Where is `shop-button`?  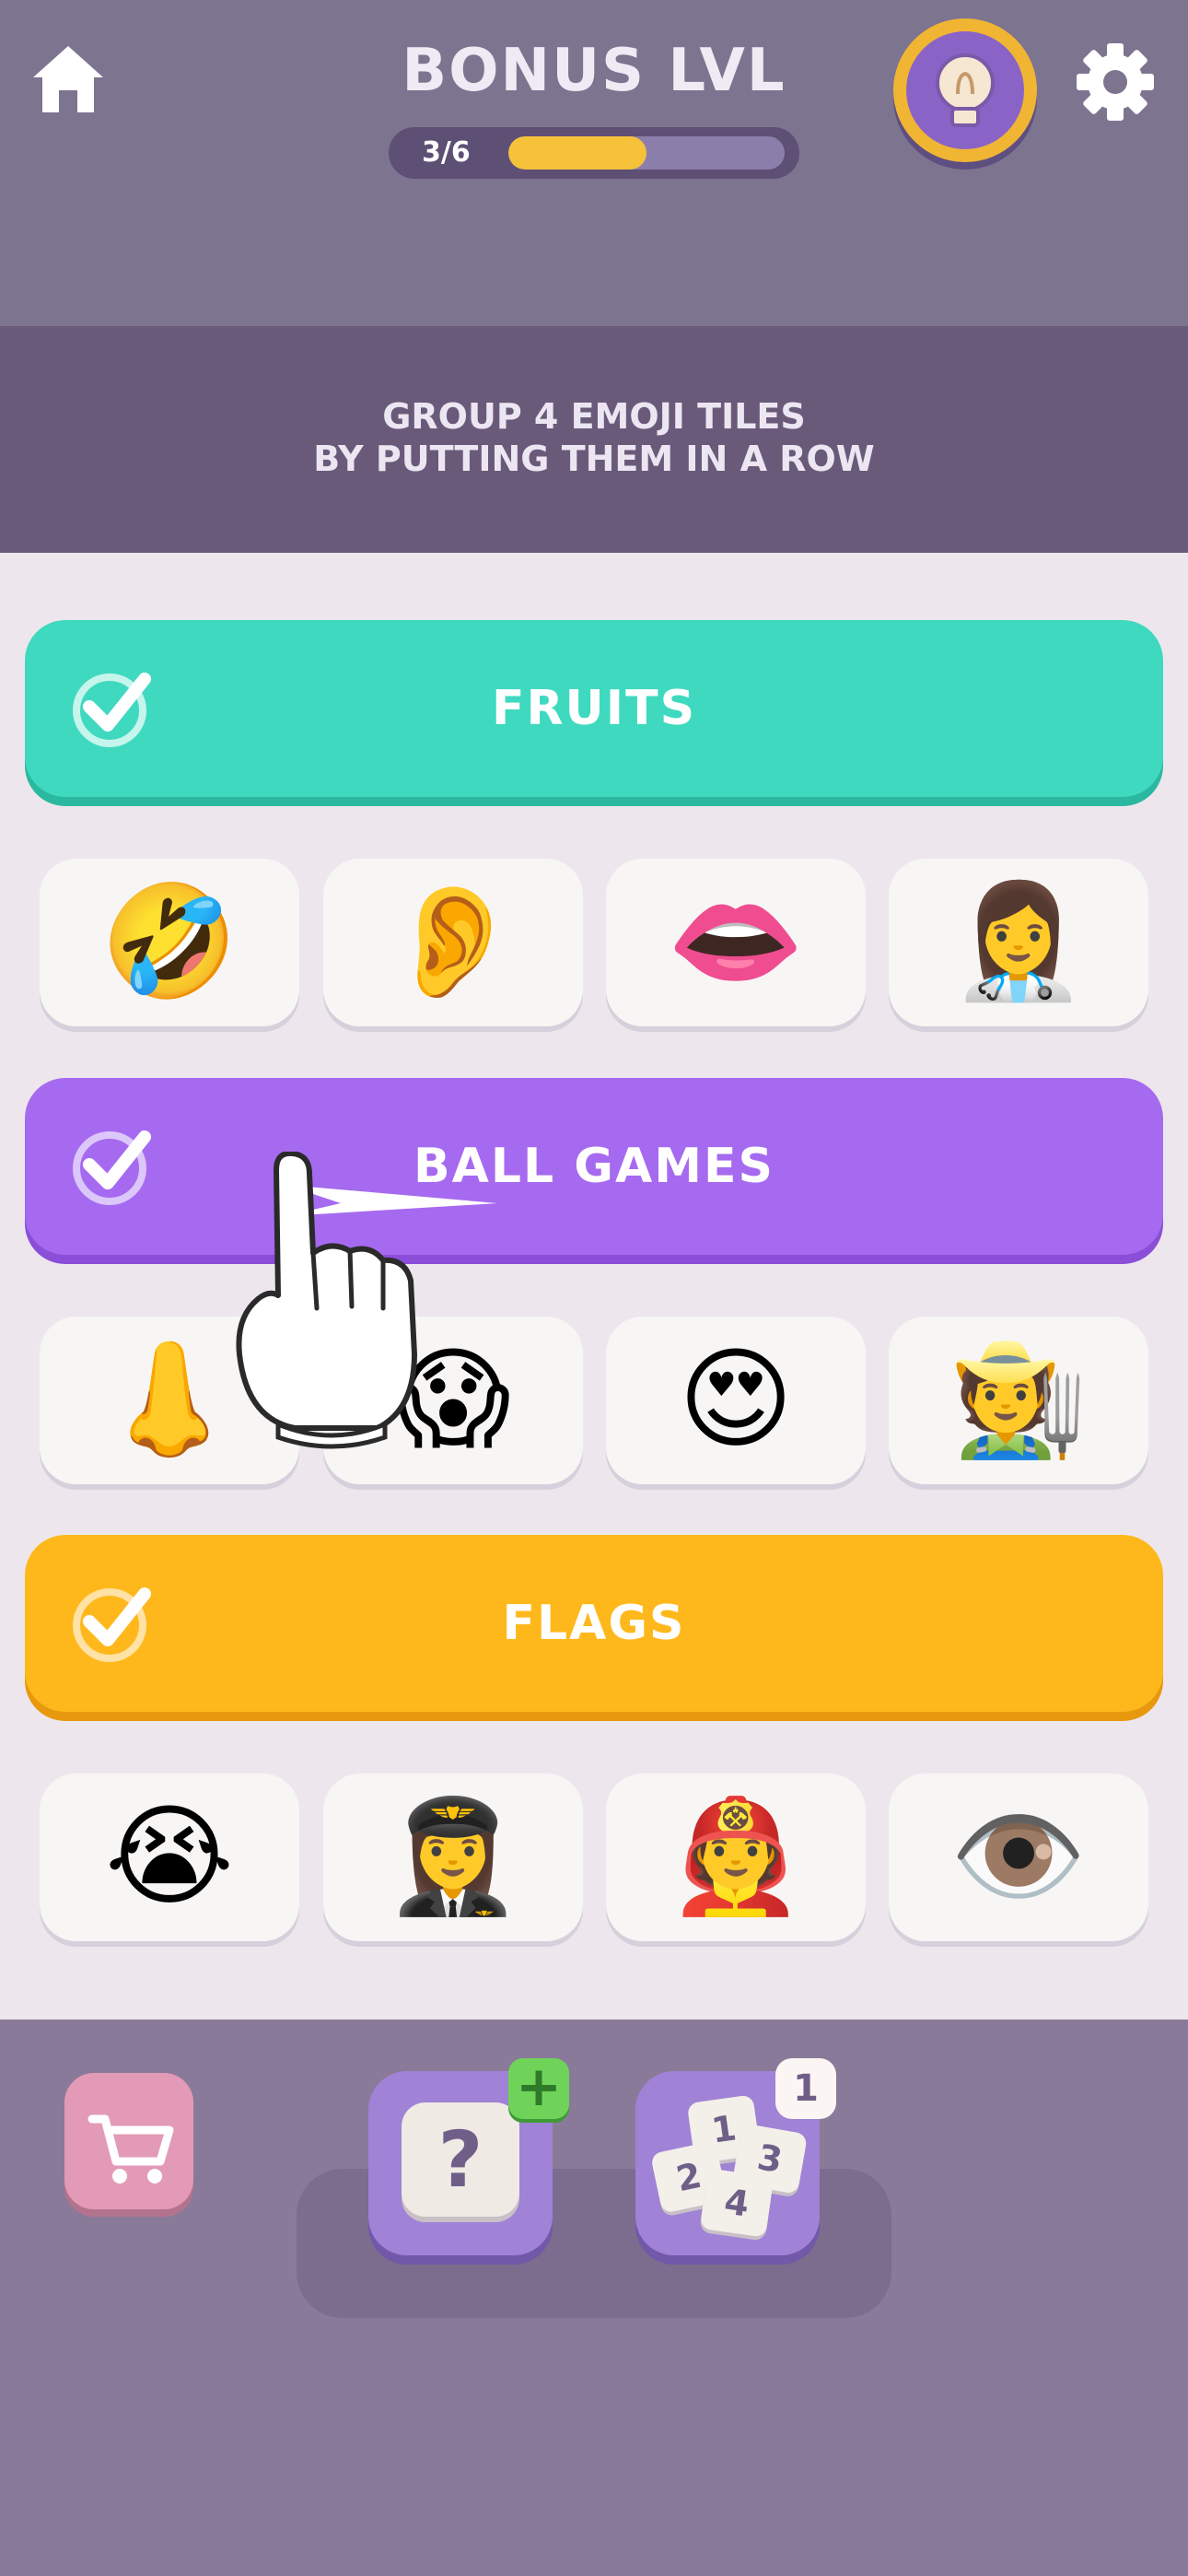 shop-button is located at coordinates (128, 2141).